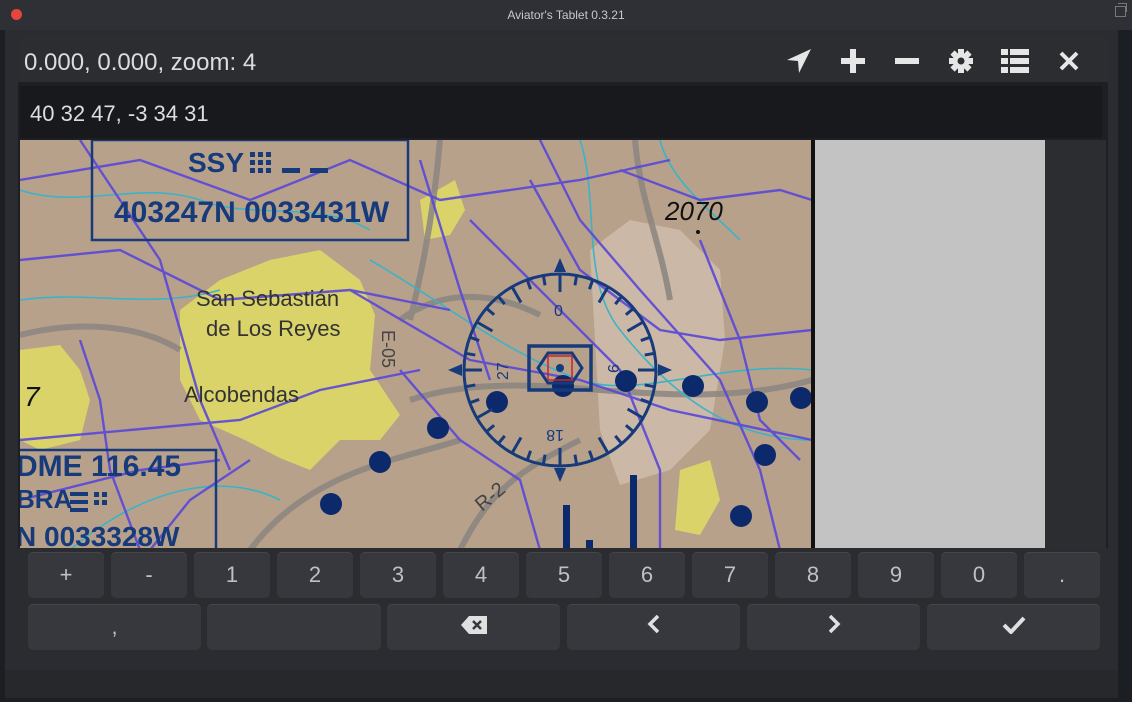 The width and height of the screenshot is (1132, 702). Describe the element at coordinates (564, 575) in the screenshot. I see `key-5: 5` at that location.